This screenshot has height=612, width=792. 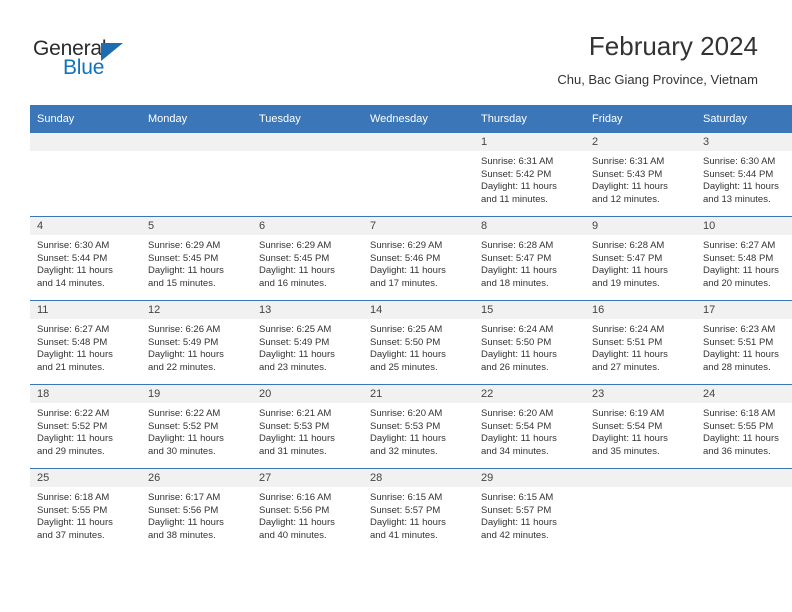 I want to click on day-number, so click(x=744, y=478).